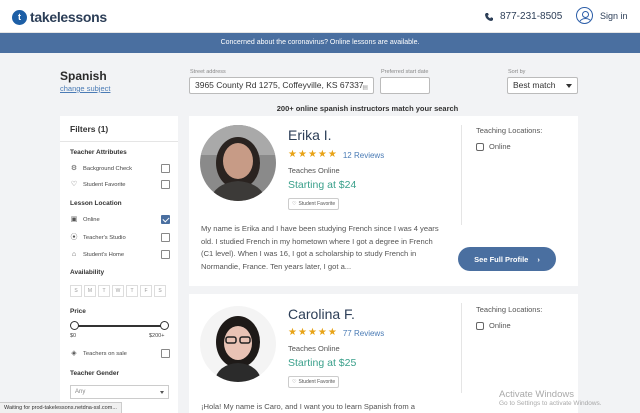 The width and height of the screenshot is (640, 413). I want to click on takelessons-logo: t takelessons, so click(59, 17).